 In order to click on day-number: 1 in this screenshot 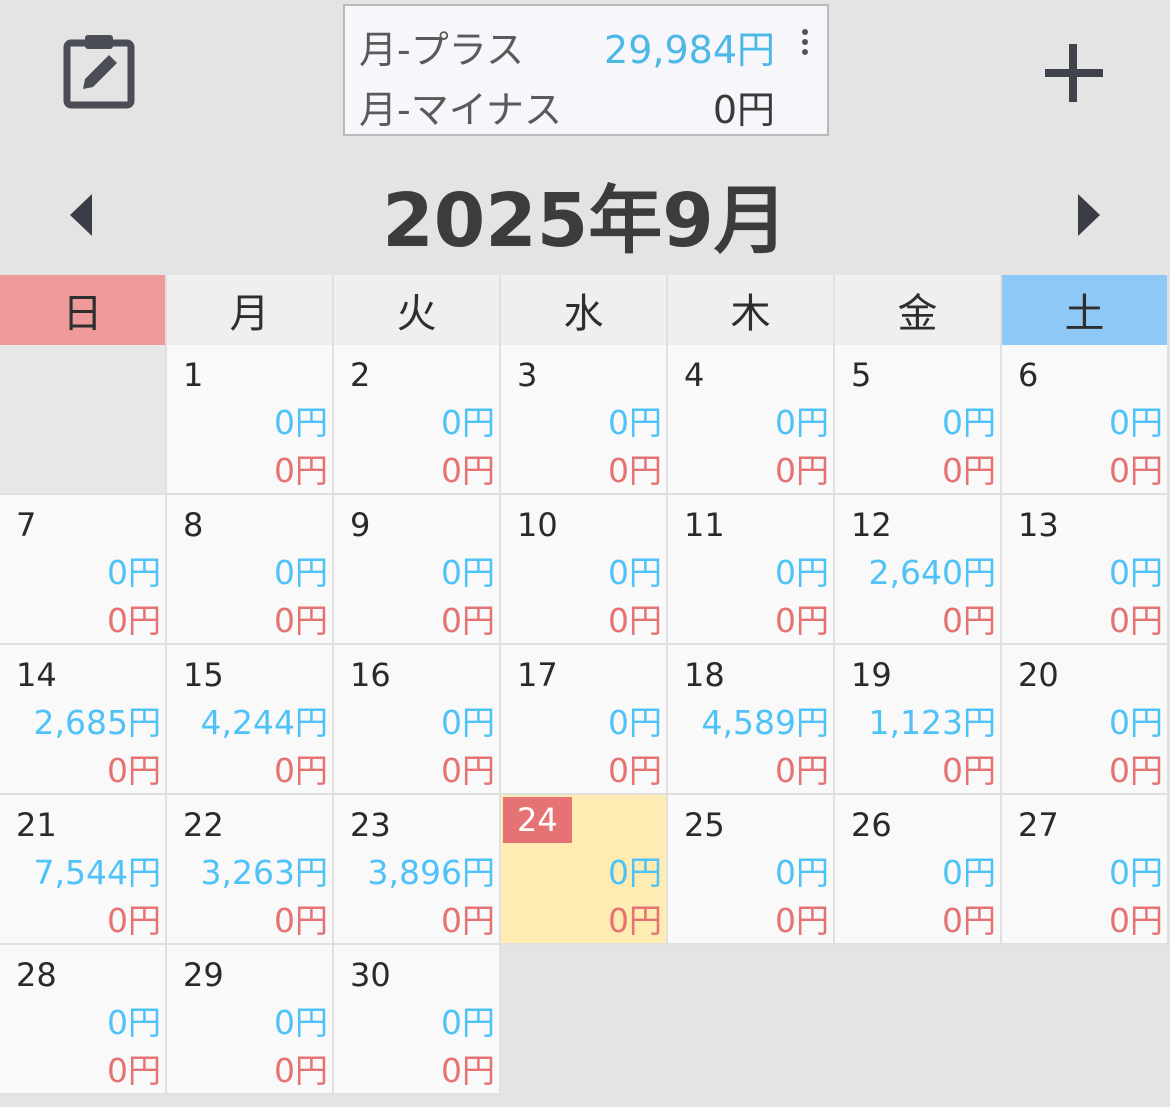, I will do `click(193, 375)`.